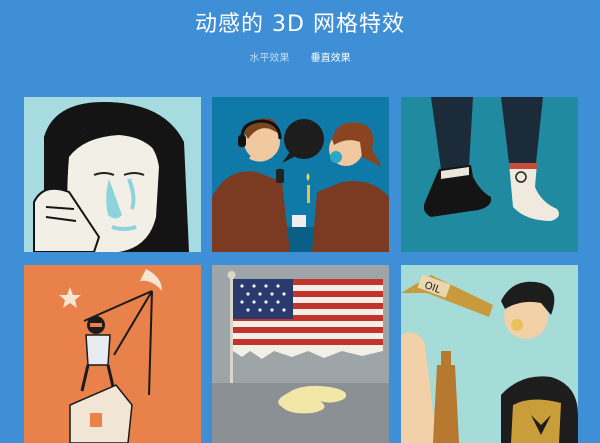 The height and width of the screenshot is (443, 600). I want to click on grid-item-dangling-feet, so click(489, 174).